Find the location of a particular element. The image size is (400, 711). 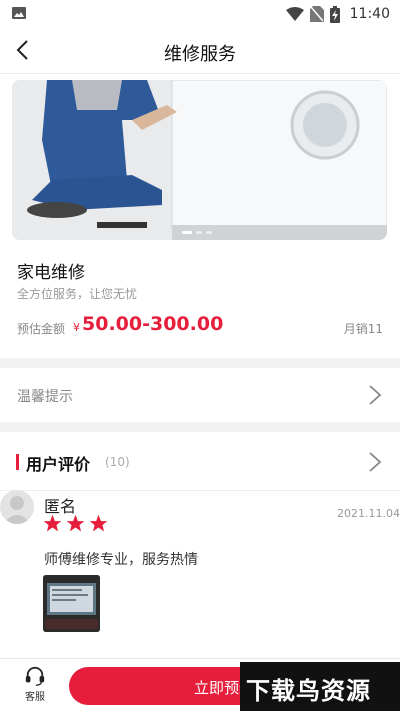

product-name: 家电维修 is located at coordinates (51, 273).